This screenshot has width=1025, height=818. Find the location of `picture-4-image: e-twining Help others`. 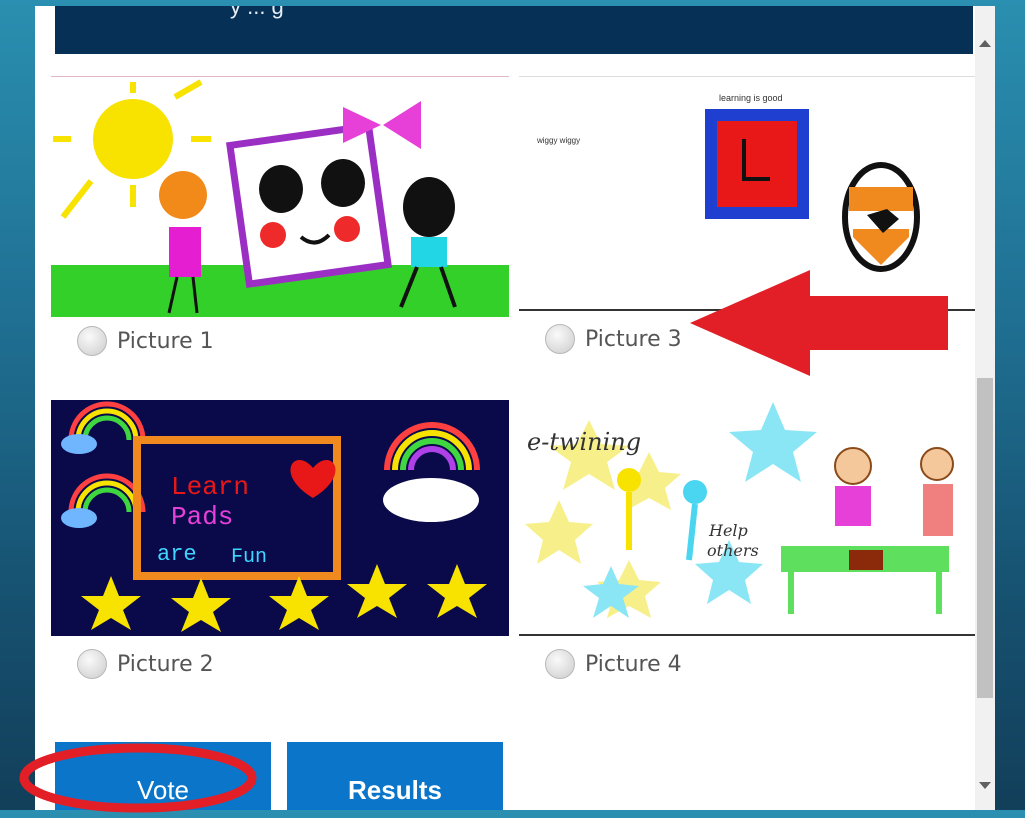

picture-4-image: e-twining Help others is located at coordinates (748, 518).